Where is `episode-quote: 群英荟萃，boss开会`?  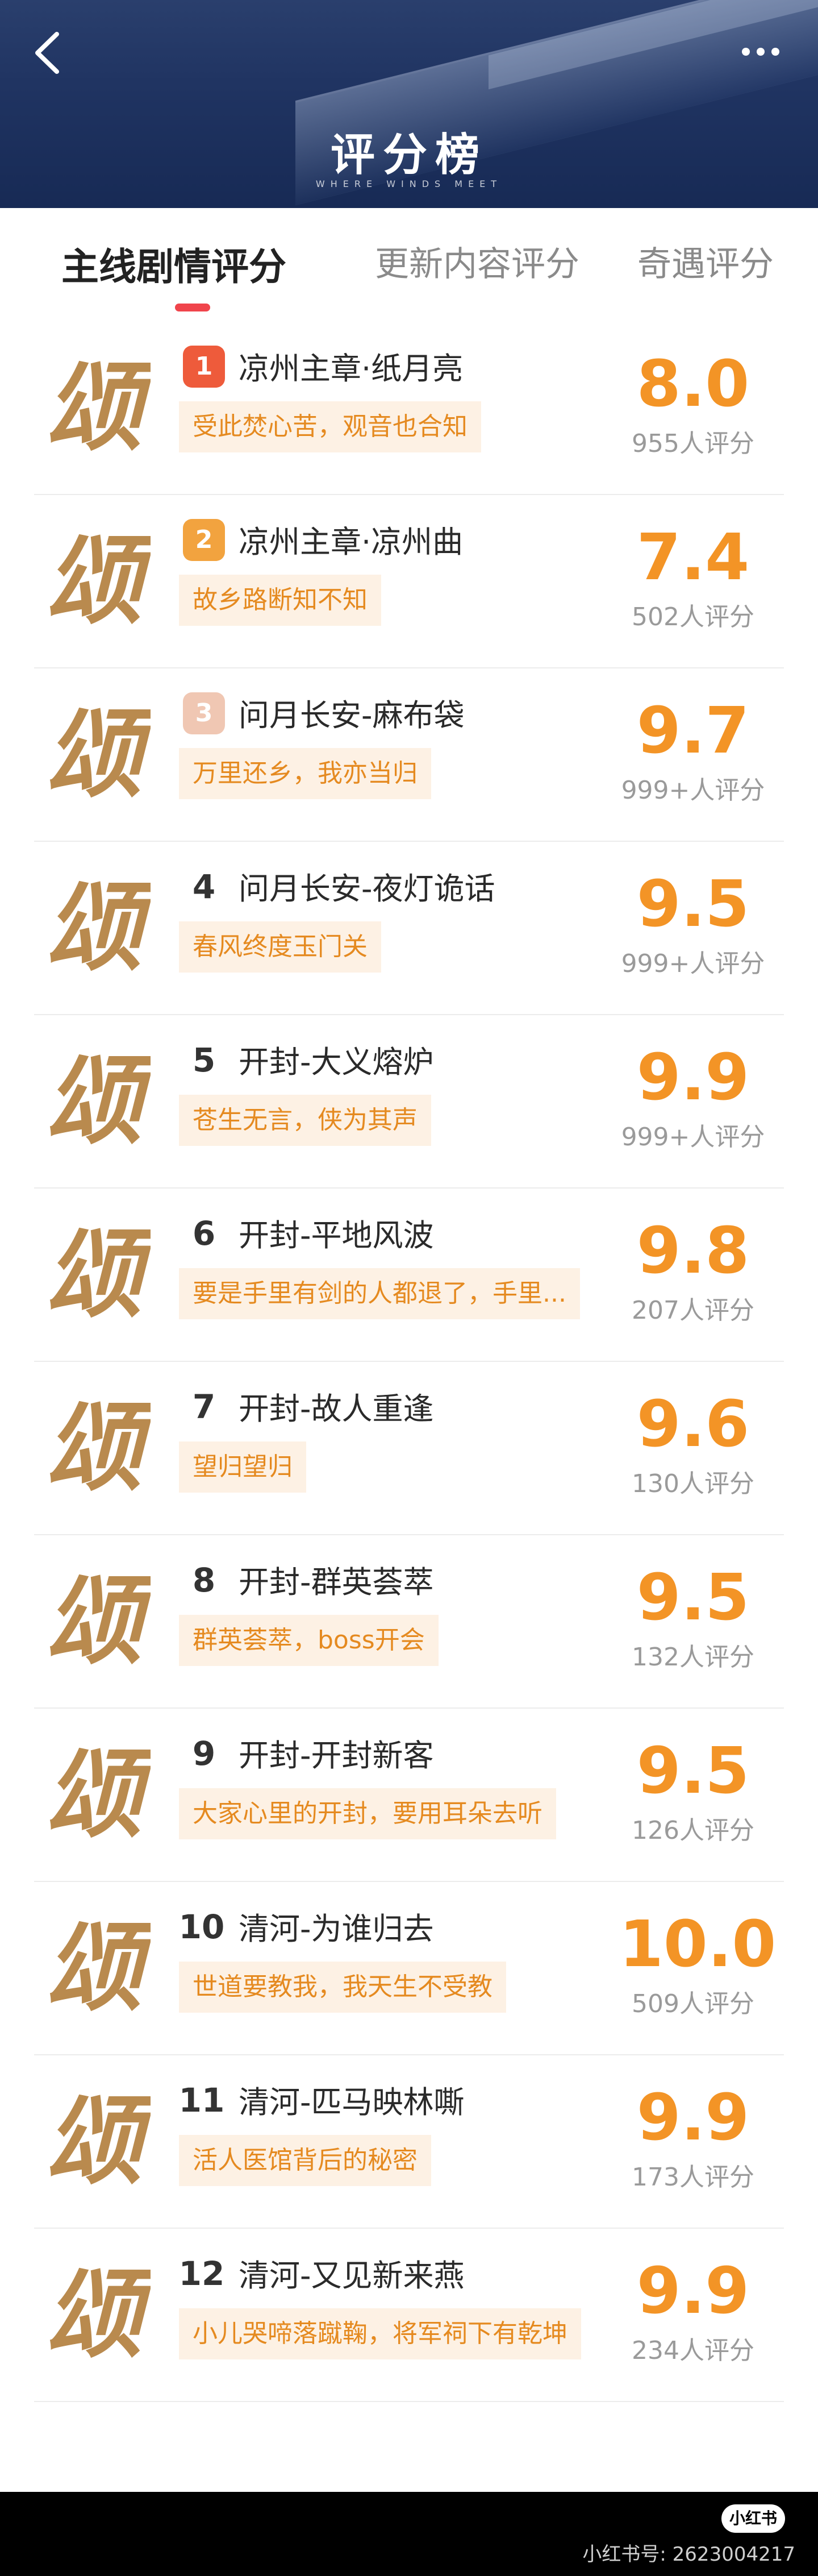
episode-quote: 群英荟萃，boss开会 is located at coordinates (309, 1641).